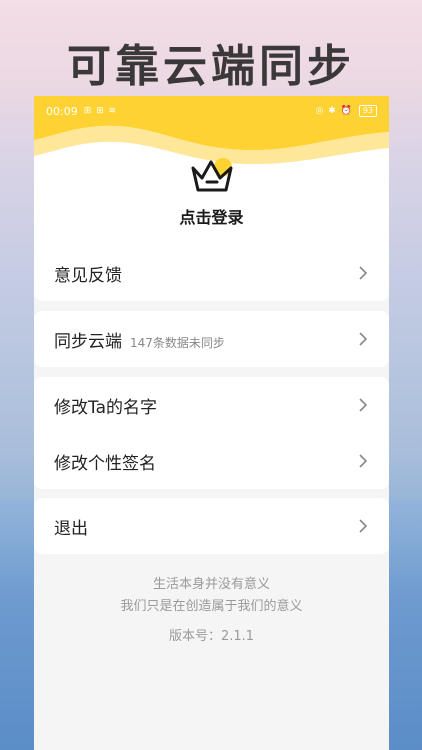 The height and width of the screenshot is (750, 422). What do you see at coordinates (211, 596) in the screenshot?
I see `slogan: 生活本身并没有意义 我们只是在创造属于我们的意义` at bounding box center [211, 596].